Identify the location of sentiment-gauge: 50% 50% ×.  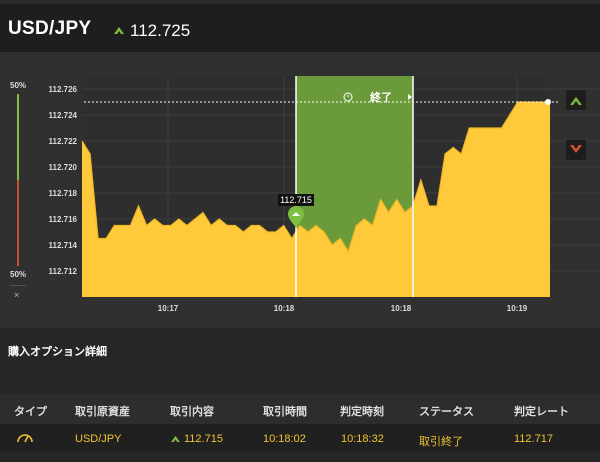
(18, 192).